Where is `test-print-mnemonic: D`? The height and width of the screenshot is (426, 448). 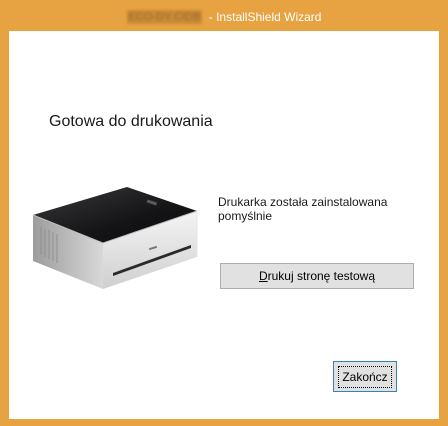 test-print-mnemonic: D is located at coordinates (263, 276).